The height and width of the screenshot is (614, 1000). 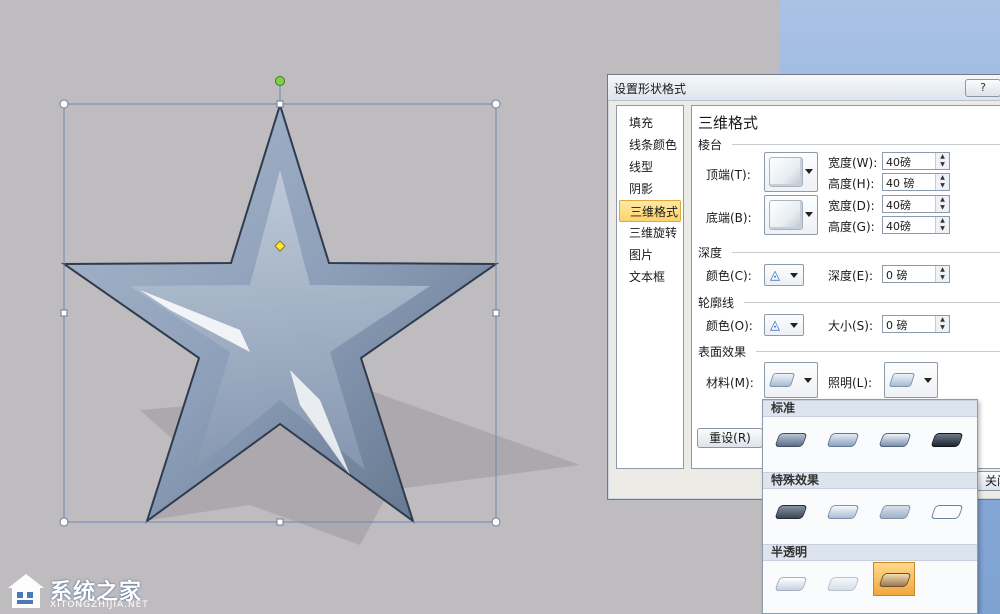 What do you see at coordinates (280, 104) in the screenshot?
I see `resize-handle-top` at bounding box center [280, 104].